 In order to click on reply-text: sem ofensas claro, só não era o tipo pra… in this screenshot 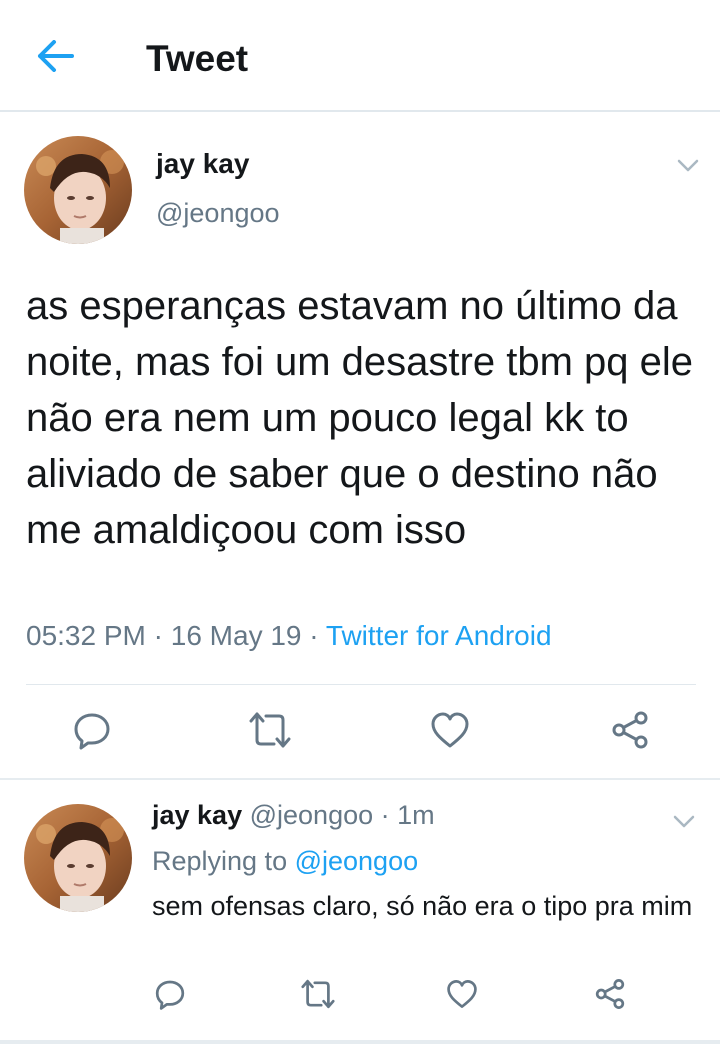, I will do `click(422, 906)`.